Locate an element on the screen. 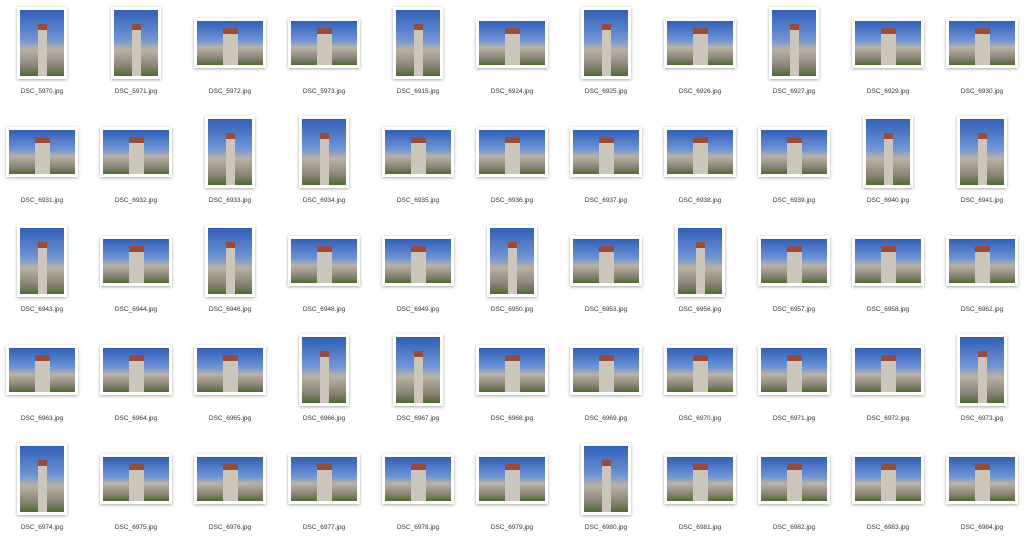  file-item: DSC_6970.jpg is located at coordinates (700, 381).